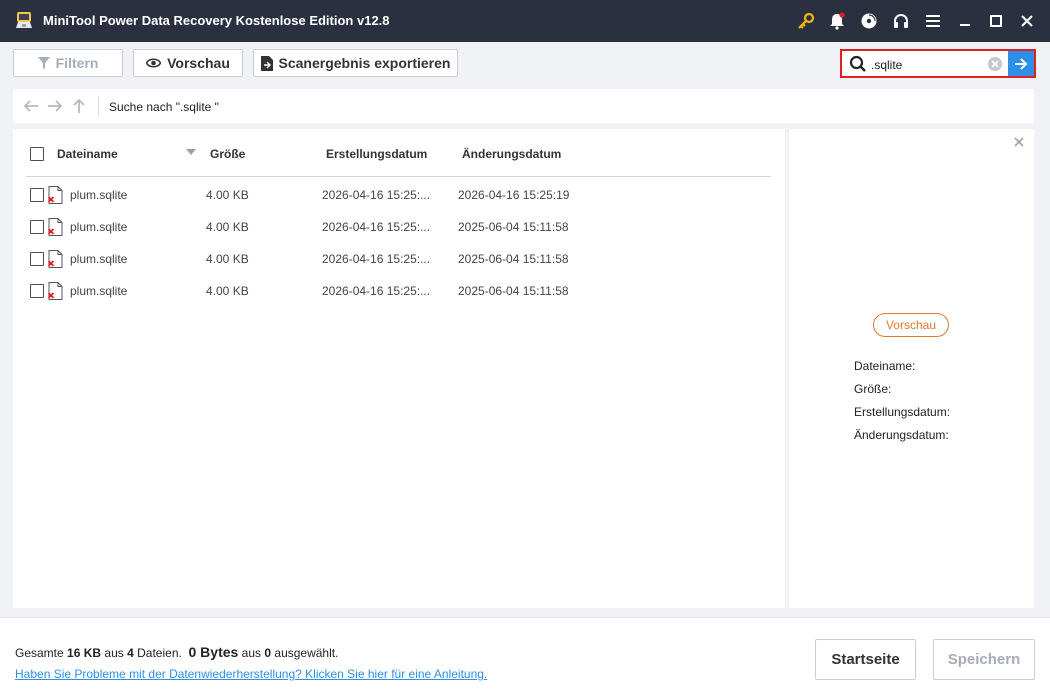  I want to click on row-modified: 2026-04-16 15:25:19, so click(514, 195).